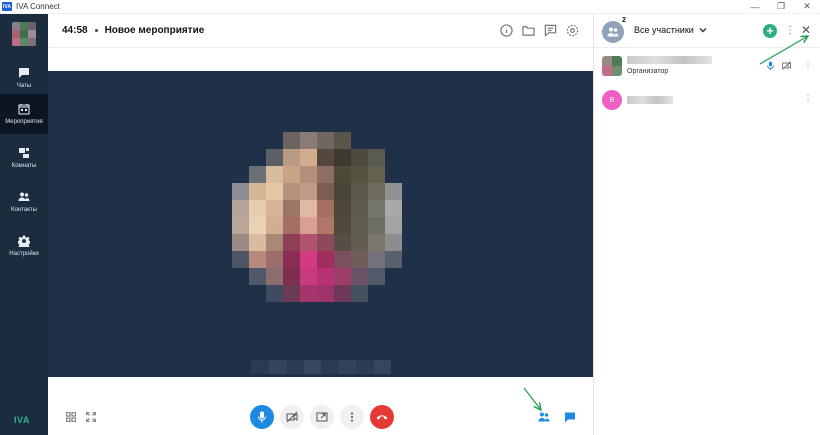 The width and height of the screenshot is (820, 435). What do you see at coordinates (81, 417) in the screenshot?
I see `layout-controls` at bounding box center [81, 417].